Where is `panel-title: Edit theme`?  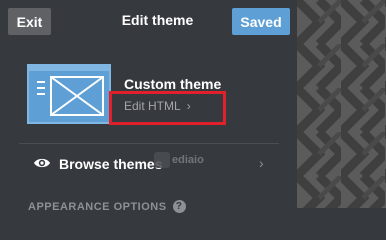
panel-title: Edit theme is located at coordinates (157, 20).